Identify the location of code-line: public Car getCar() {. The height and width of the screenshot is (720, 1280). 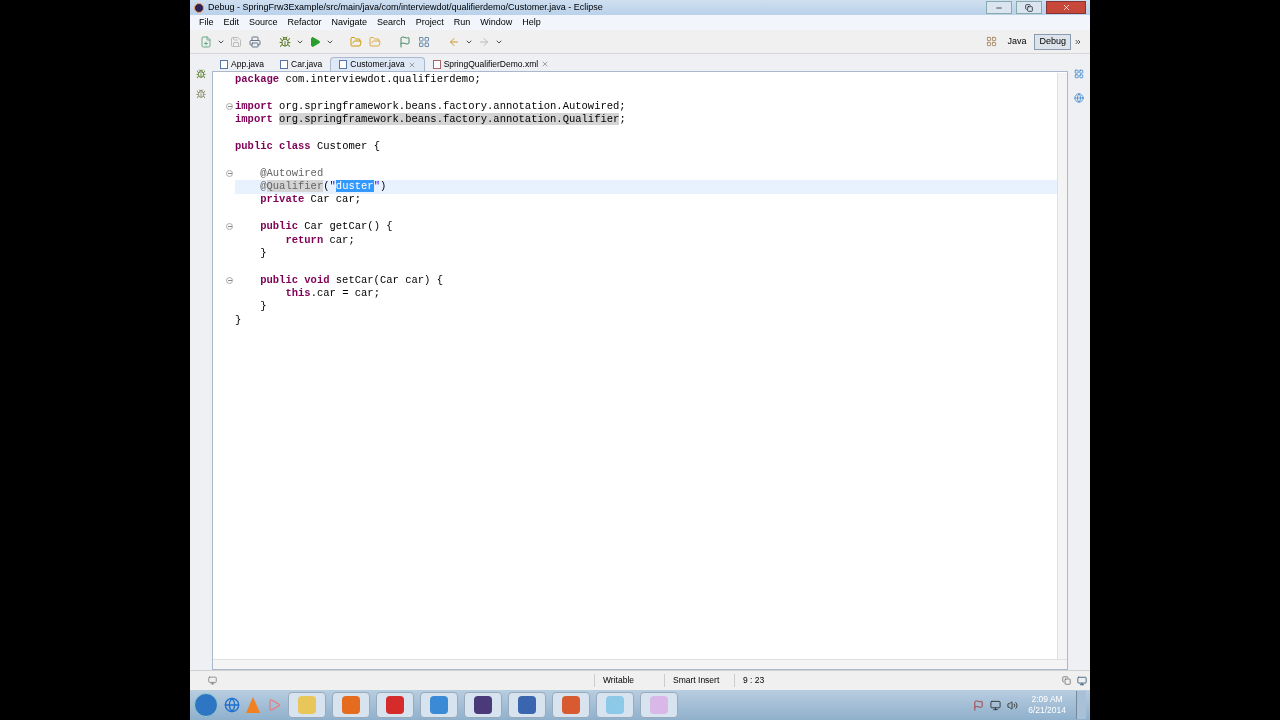
(326, 227).